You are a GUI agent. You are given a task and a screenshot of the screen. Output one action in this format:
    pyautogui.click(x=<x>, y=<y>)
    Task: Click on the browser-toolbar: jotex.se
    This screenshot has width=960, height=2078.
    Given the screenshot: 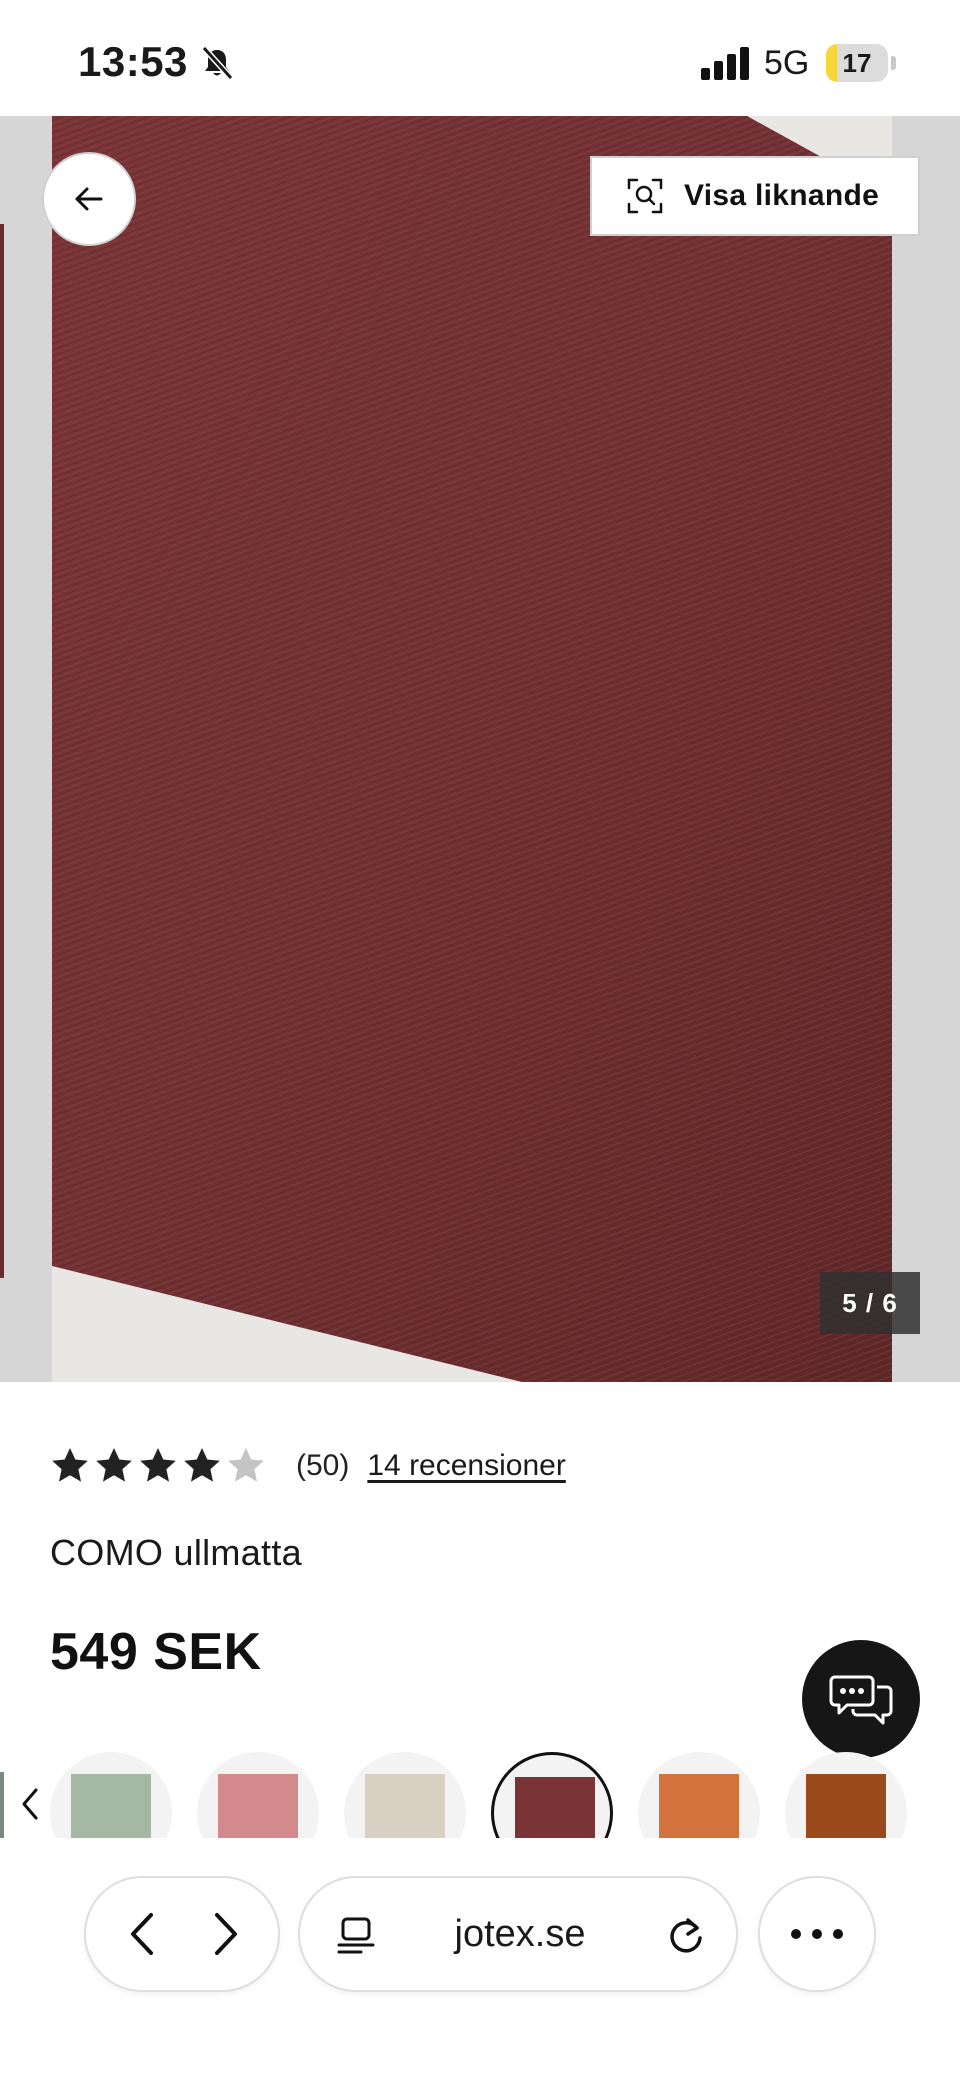 What is the action you would take?
    pyautogui.click(x=480, y=1958)
    